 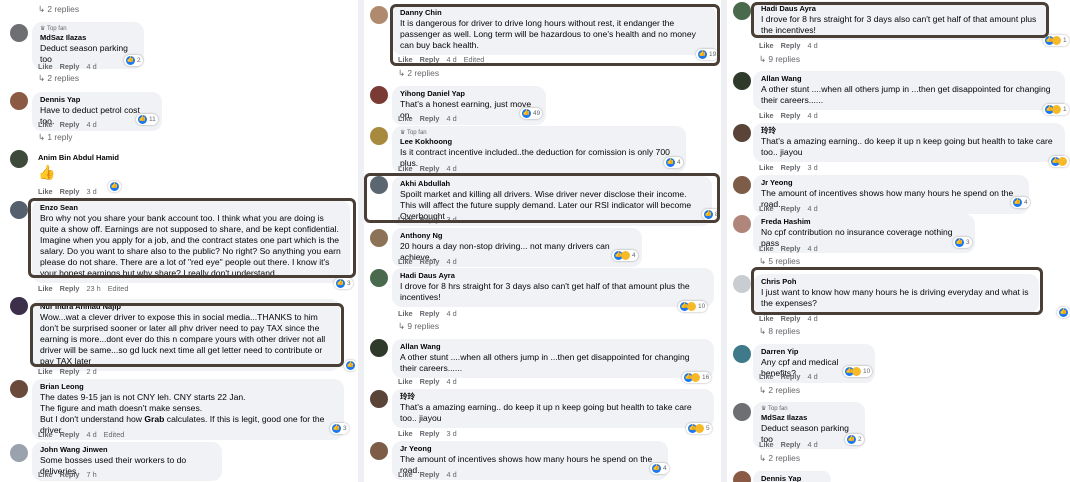 What do you see at coordinates (127, 450) in the screenshot?
I see `comment-author: John Wang Jinwen` at bounding box center [127, 450].